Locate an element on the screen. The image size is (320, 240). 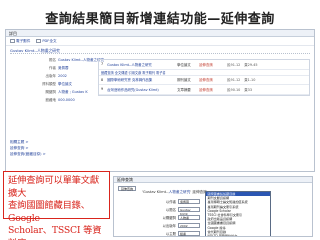
search-context: 'Gustav Klimt--人物畫之研究' 延伸查詢 is located at coordinates (174, 192).